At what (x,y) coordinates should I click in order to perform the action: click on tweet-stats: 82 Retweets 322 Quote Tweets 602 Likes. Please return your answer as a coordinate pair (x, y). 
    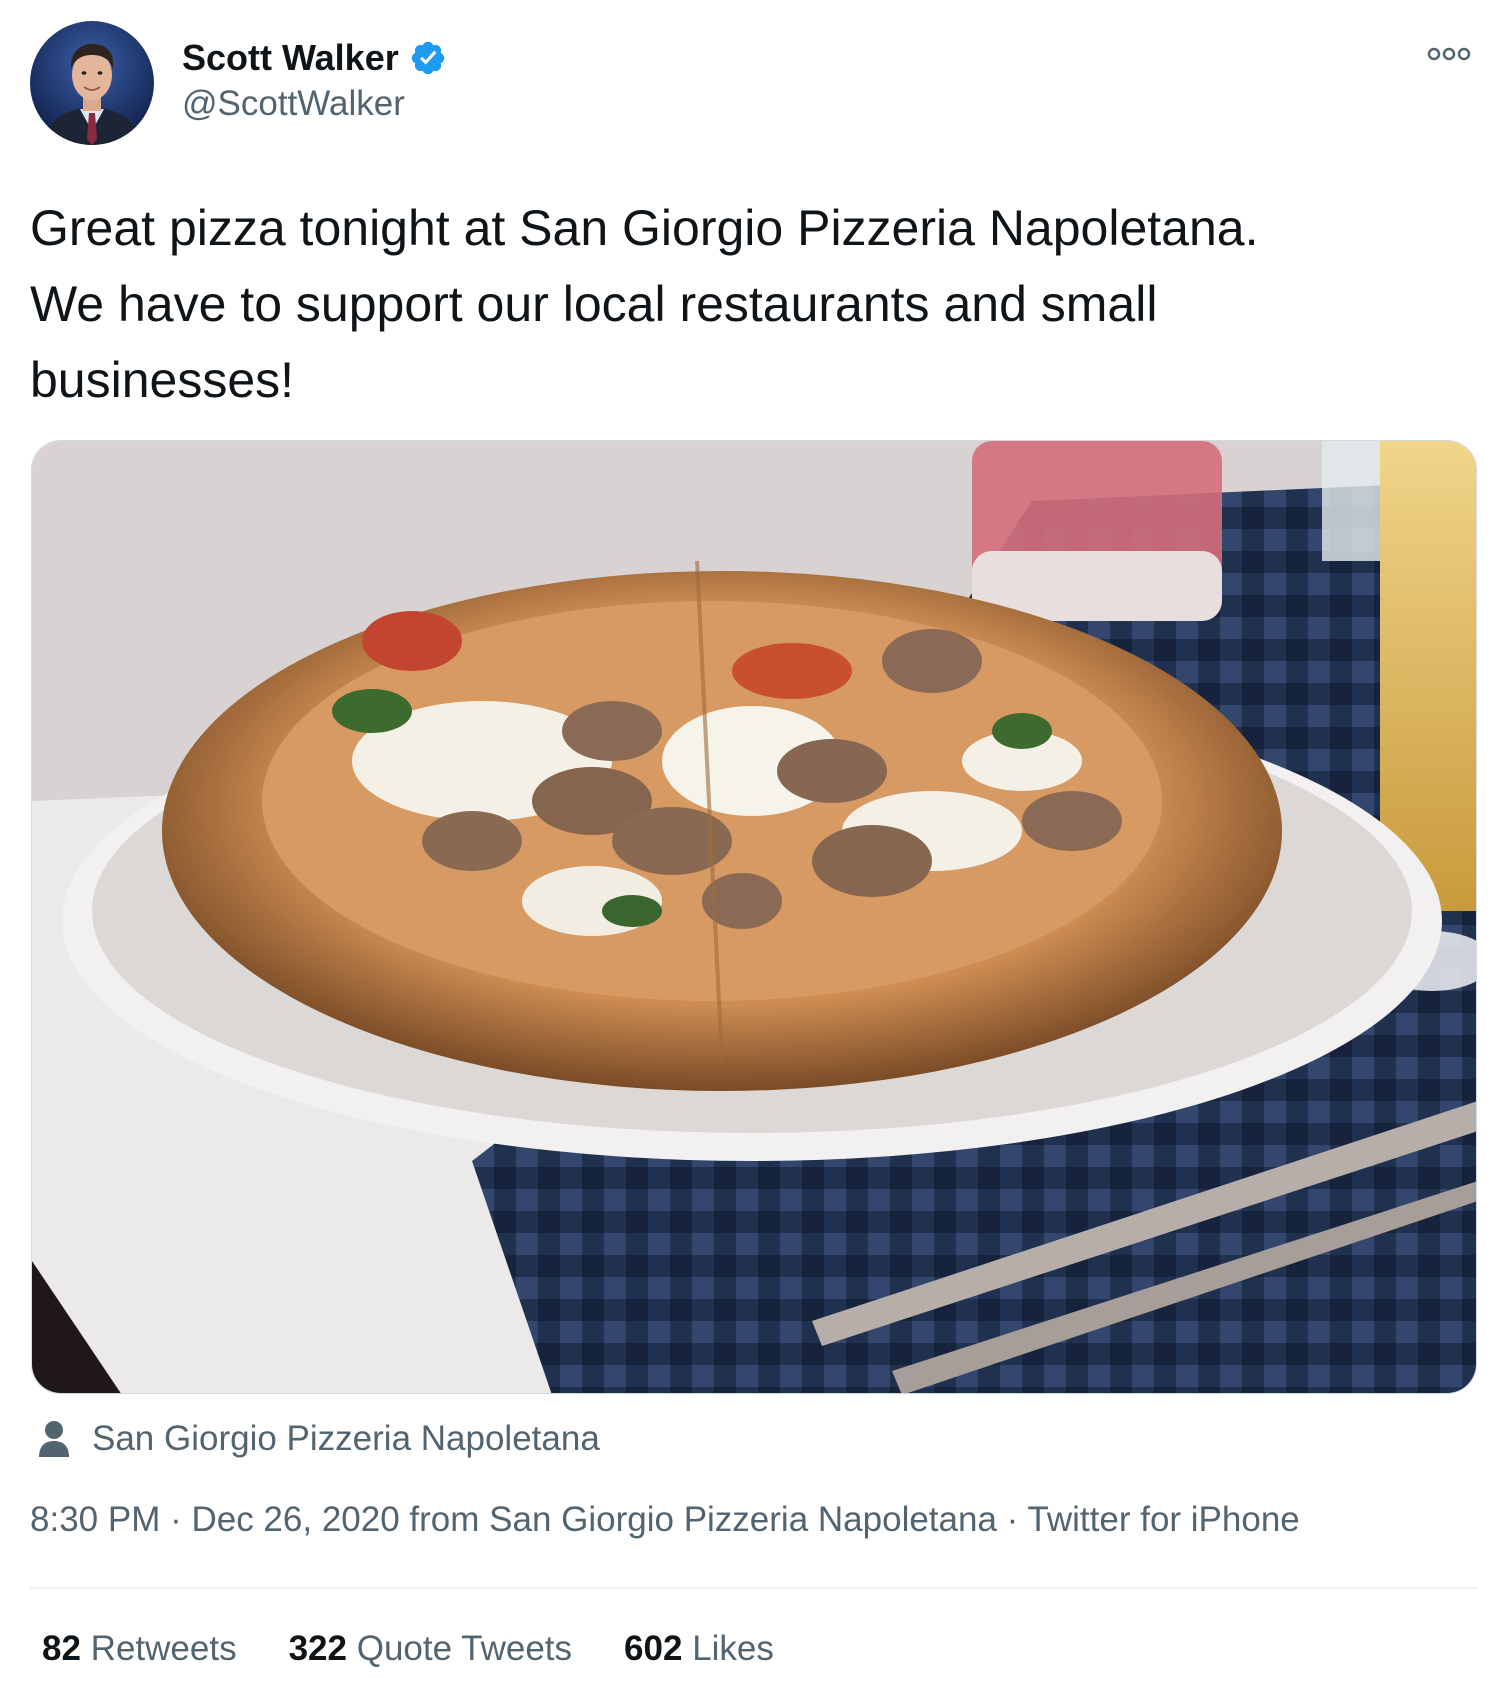
    Looking at the image, I should click on (434, 1649).